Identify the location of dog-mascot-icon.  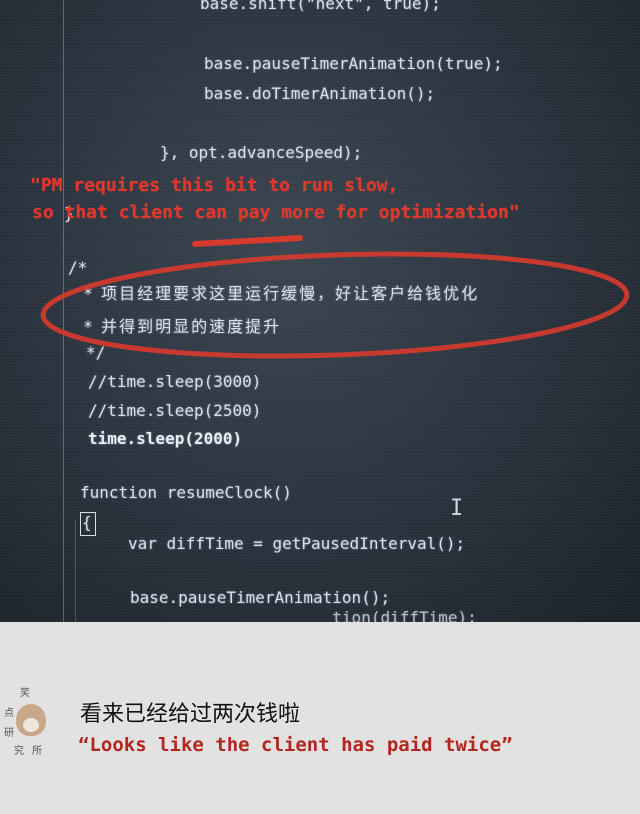
(31, 720).